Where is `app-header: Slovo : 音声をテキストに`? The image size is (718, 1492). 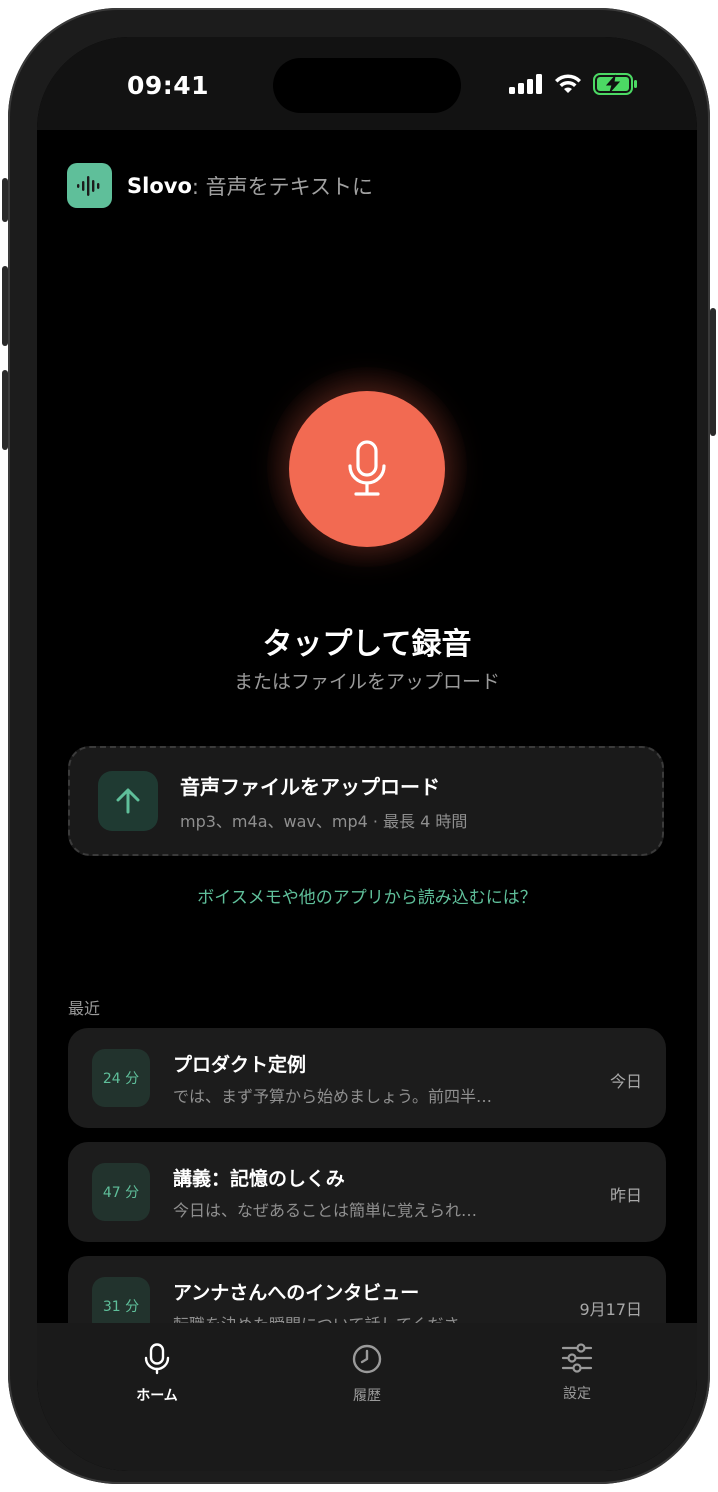 app-header: Slovo : 音声をテキストに is located at coordinates (220, 185).